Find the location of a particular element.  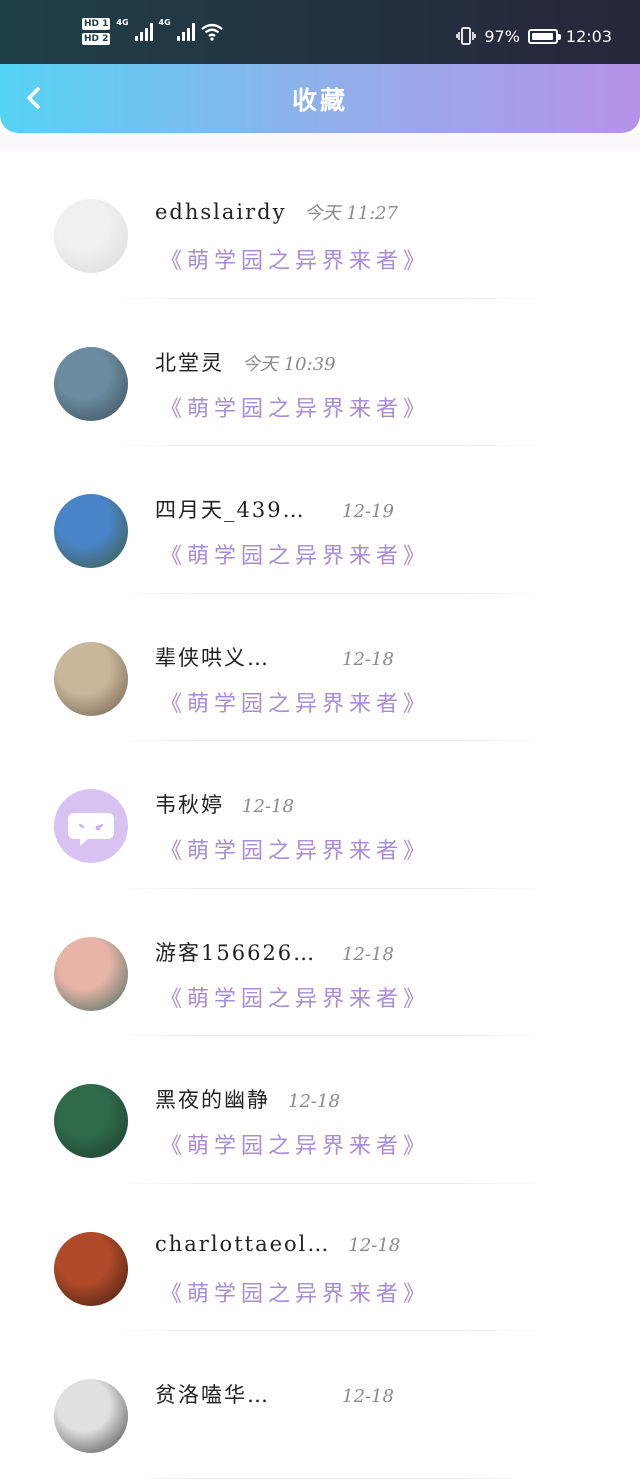

status-right: 97% 12:03 is located at coordinates (534, 36).